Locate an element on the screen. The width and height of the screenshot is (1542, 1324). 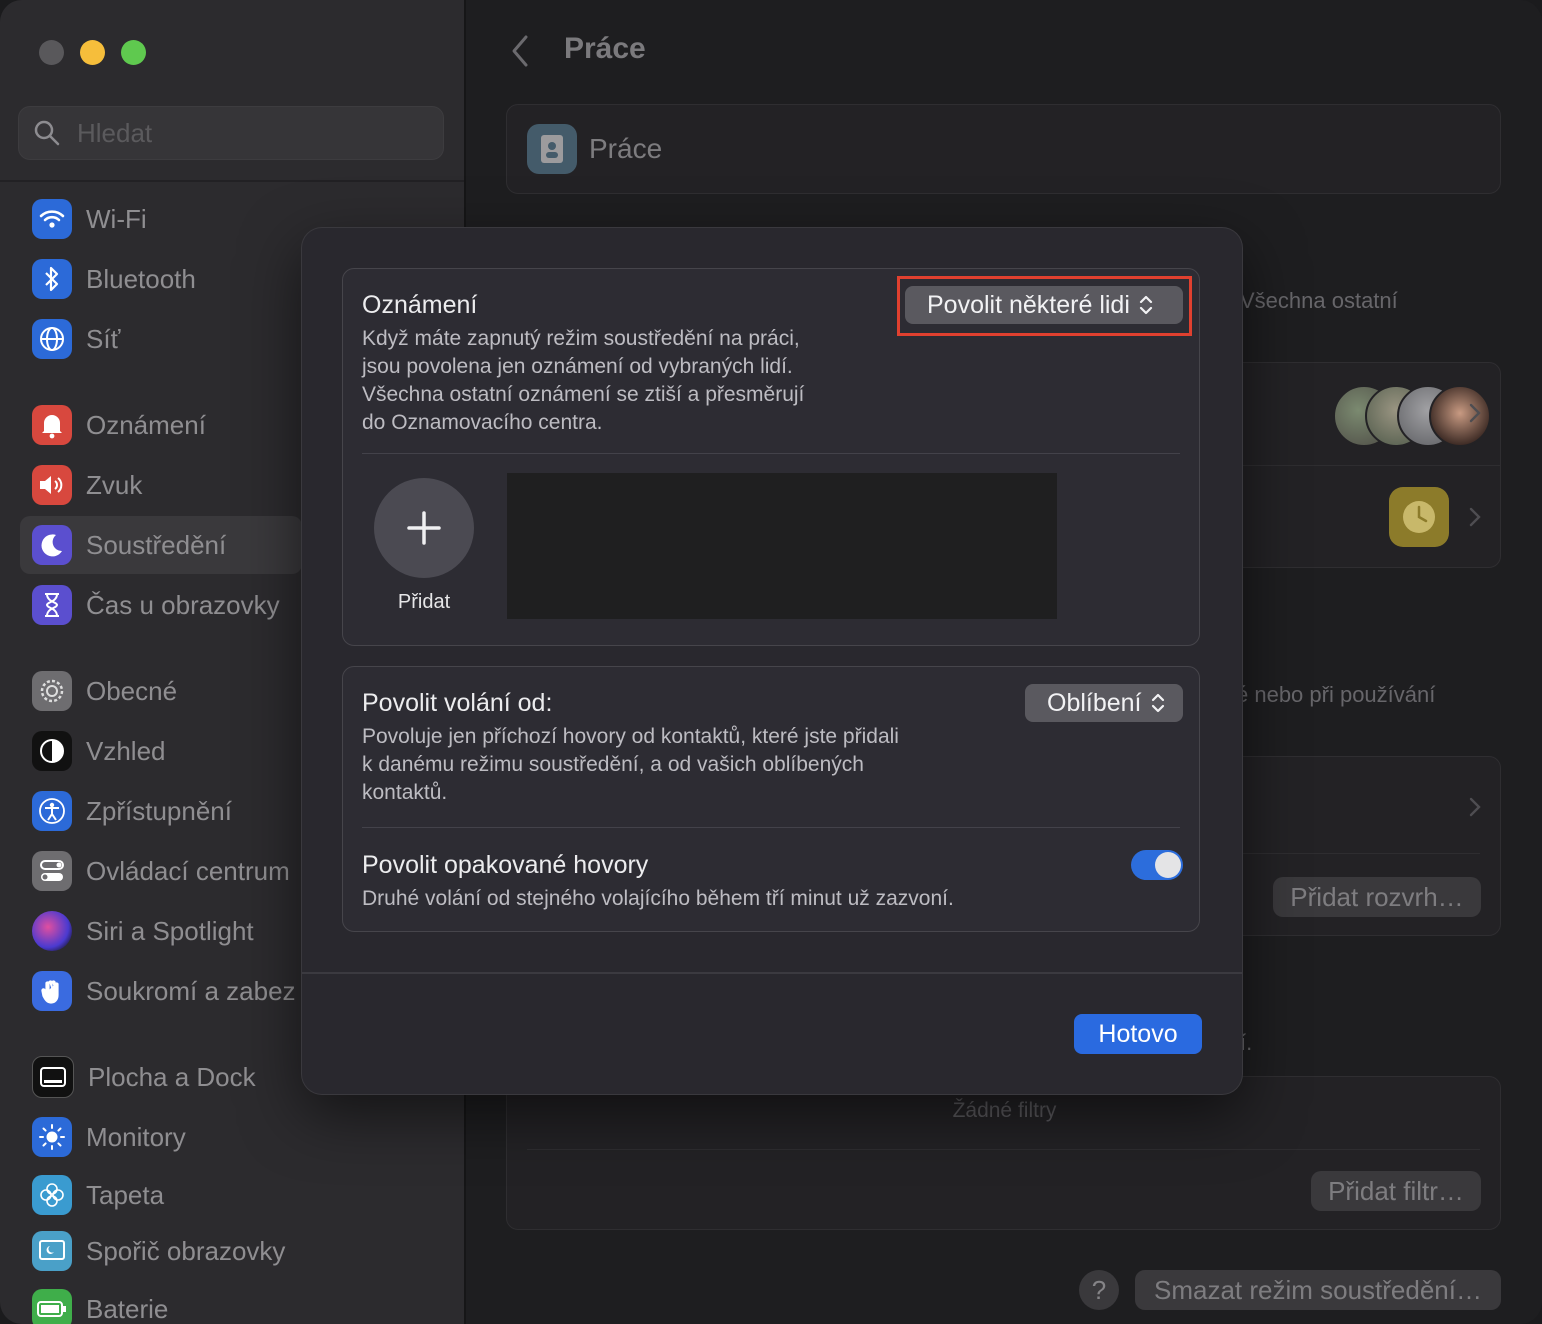
moon-icon is located at coordinates (52, 545).